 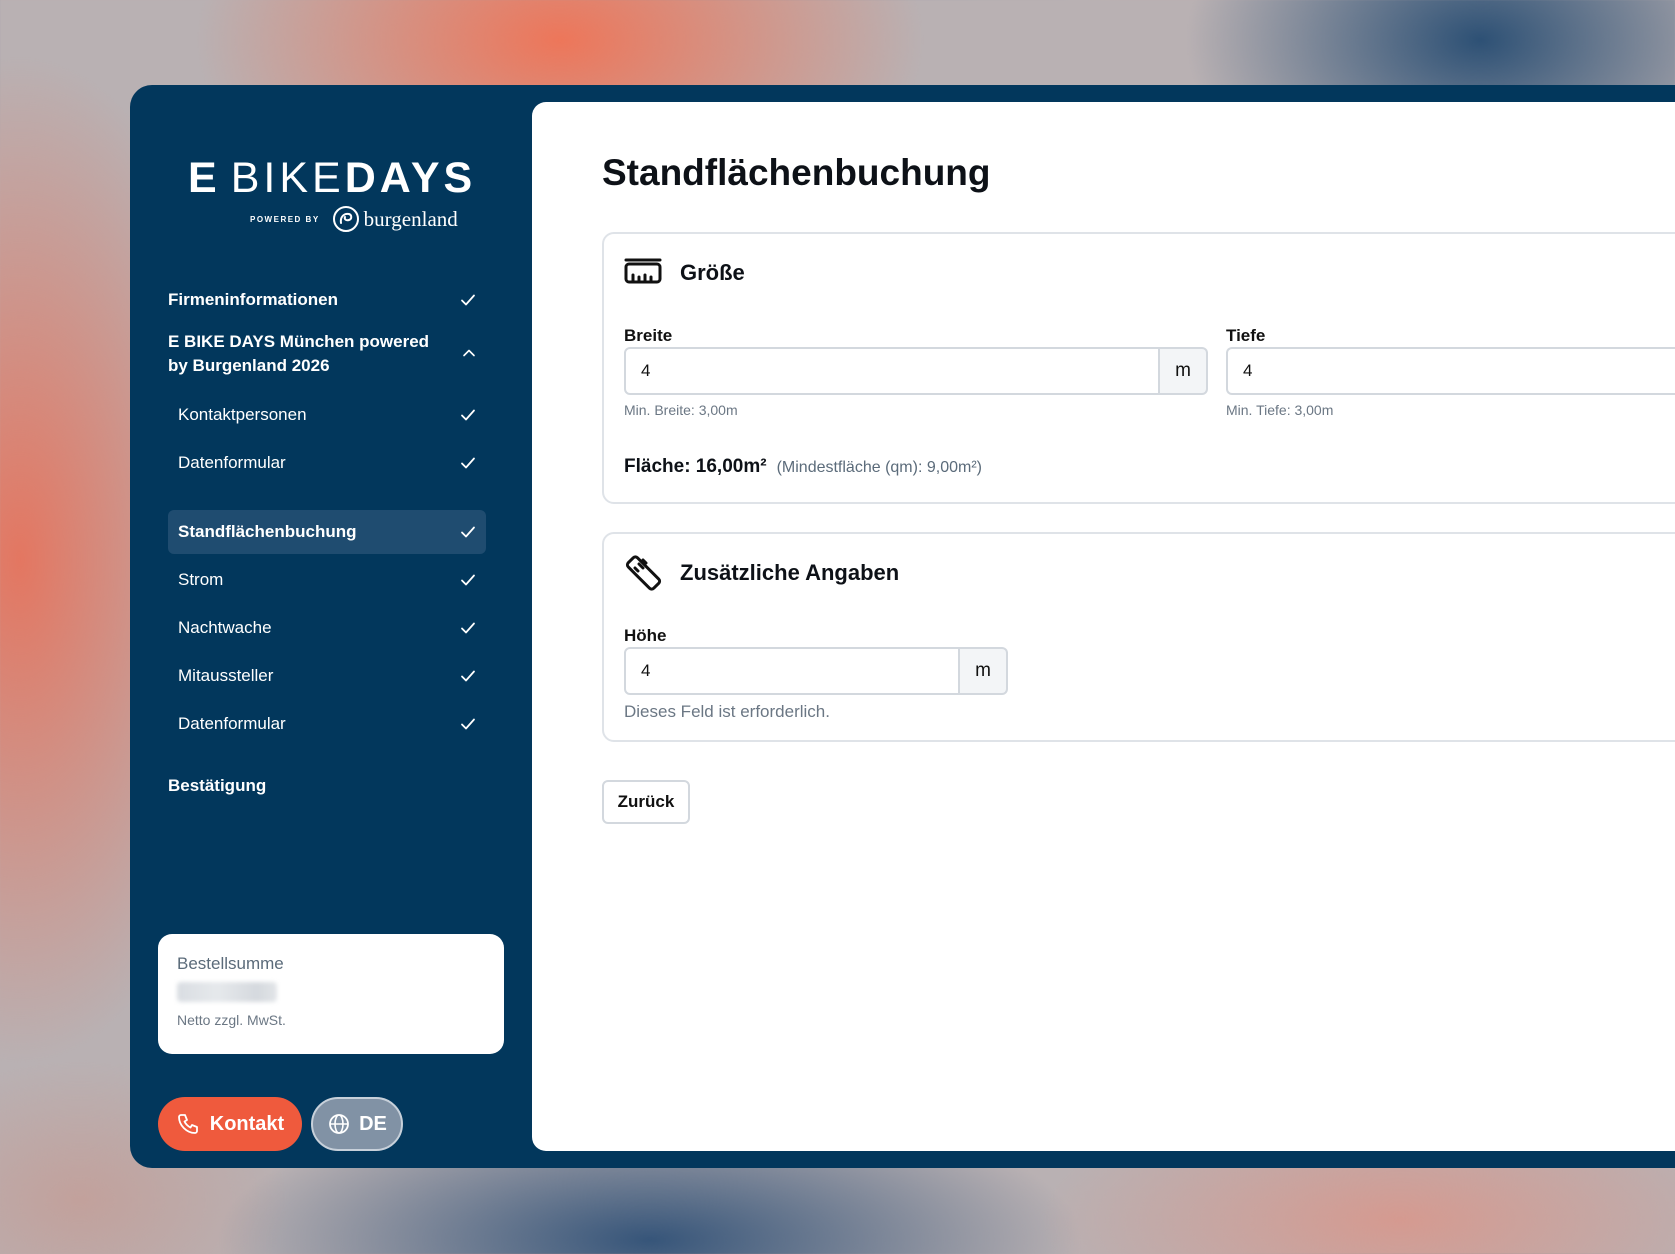 I want to click on nav-item-bestaetigung: Bestätigung, so click(x=327, y=786).